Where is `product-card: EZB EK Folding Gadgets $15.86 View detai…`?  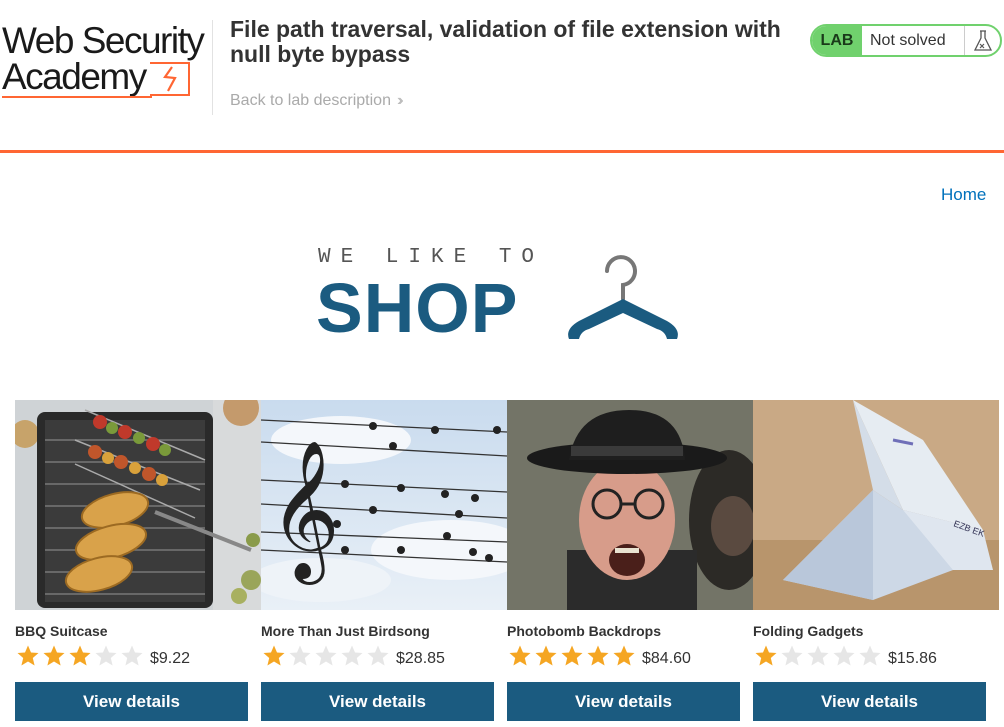 product-card: EZB EK Folding Gadgets $15.86 View detai… is located at coordinates (876, 563).